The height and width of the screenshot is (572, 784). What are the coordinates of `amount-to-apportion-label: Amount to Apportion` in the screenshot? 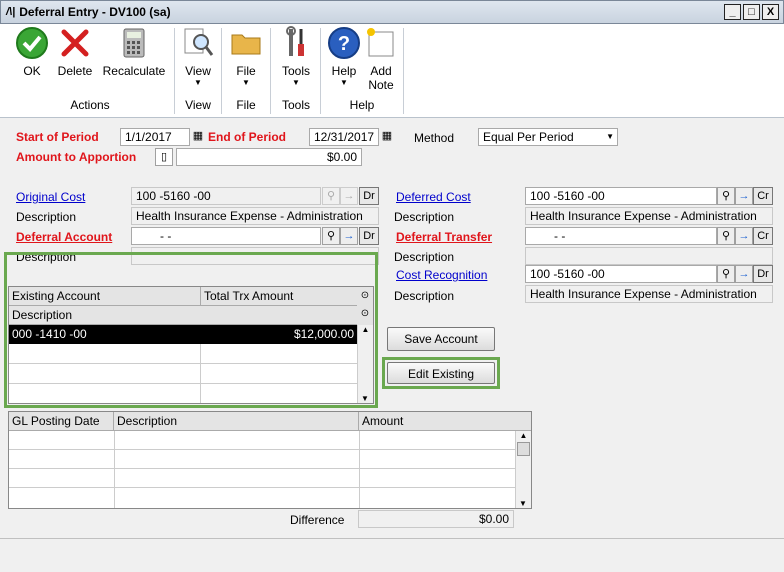 It's located at (76, 157).